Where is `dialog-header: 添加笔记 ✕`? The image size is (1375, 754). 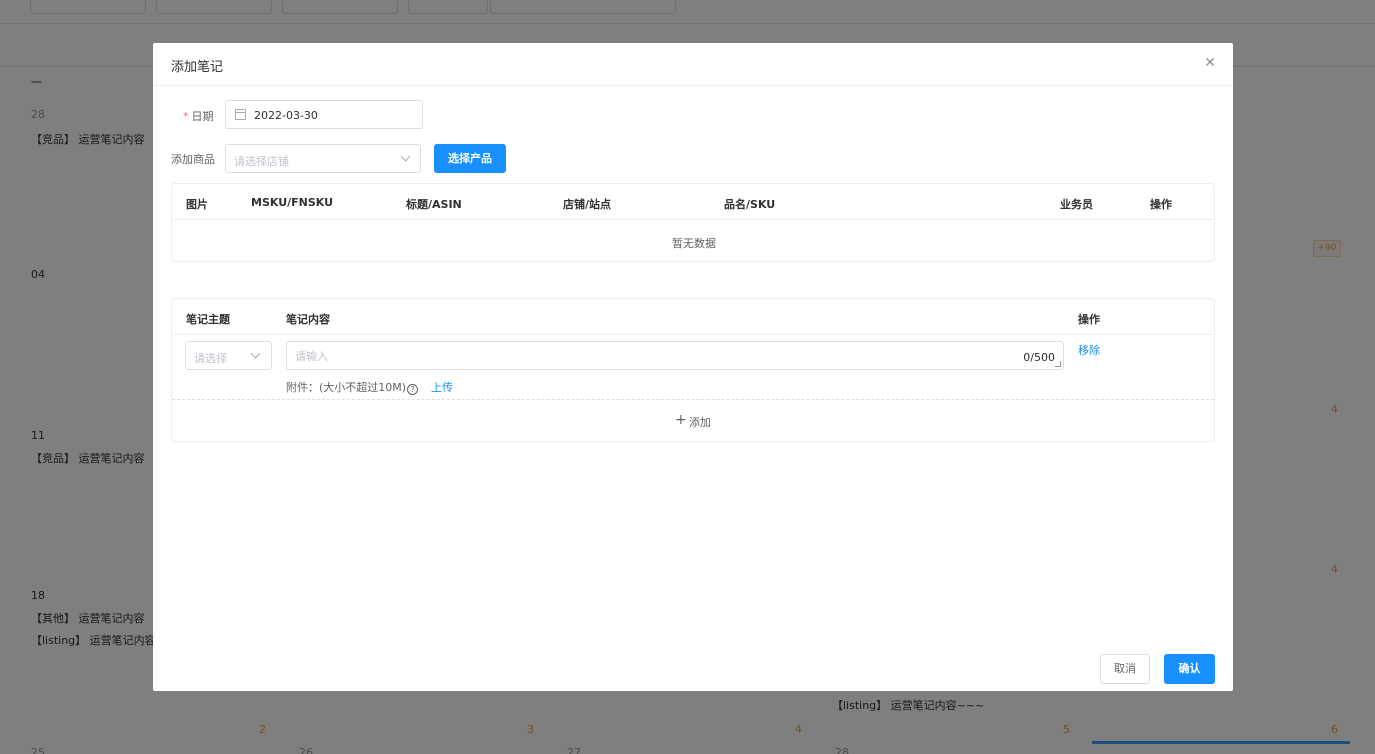 dialog-header: 添加笔记 ✕ is located at coordinates (693, 64).